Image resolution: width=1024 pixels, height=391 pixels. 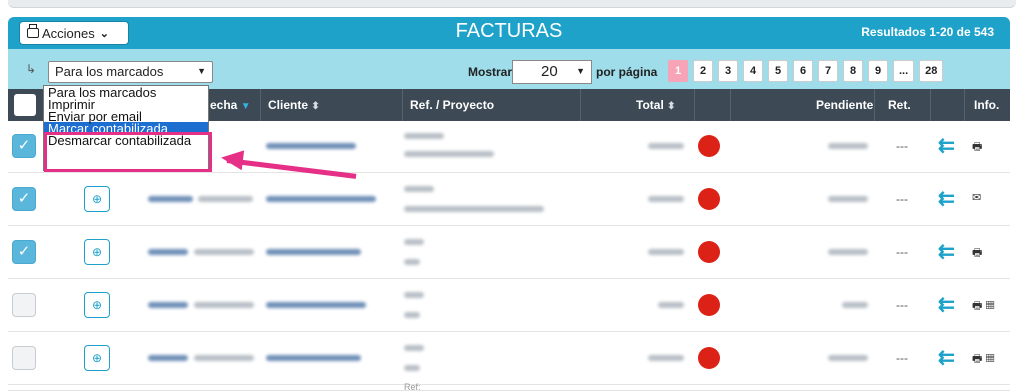 What do you see at coordinates (509, 253) in the screenshot?
I see `table-row: ✓ ⊕ --- ⇇ 🖶` at bounding box center [509, 253].